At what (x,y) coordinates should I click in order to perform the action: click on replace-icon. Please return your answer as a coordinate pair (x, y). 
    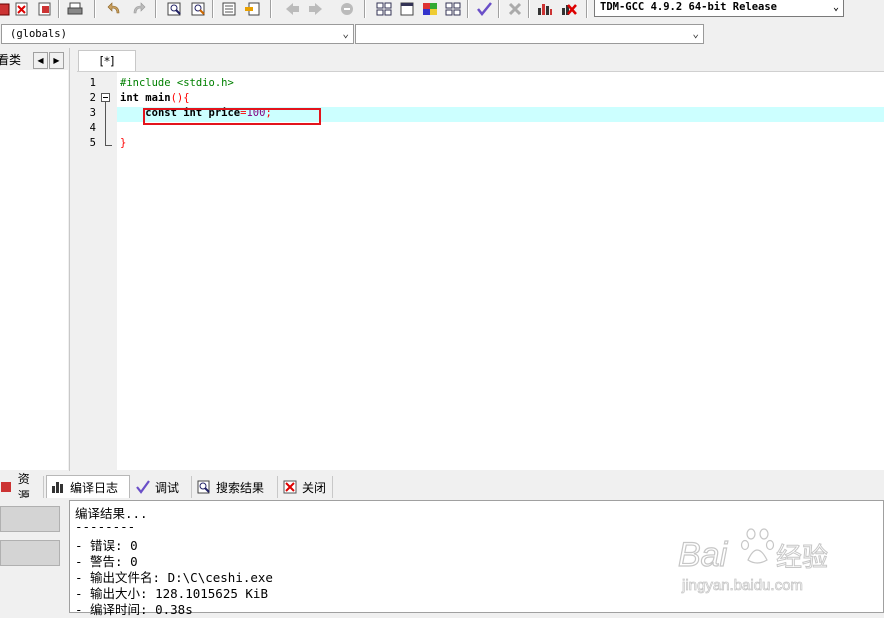
    Looking at the image, I should click on (199, 8).